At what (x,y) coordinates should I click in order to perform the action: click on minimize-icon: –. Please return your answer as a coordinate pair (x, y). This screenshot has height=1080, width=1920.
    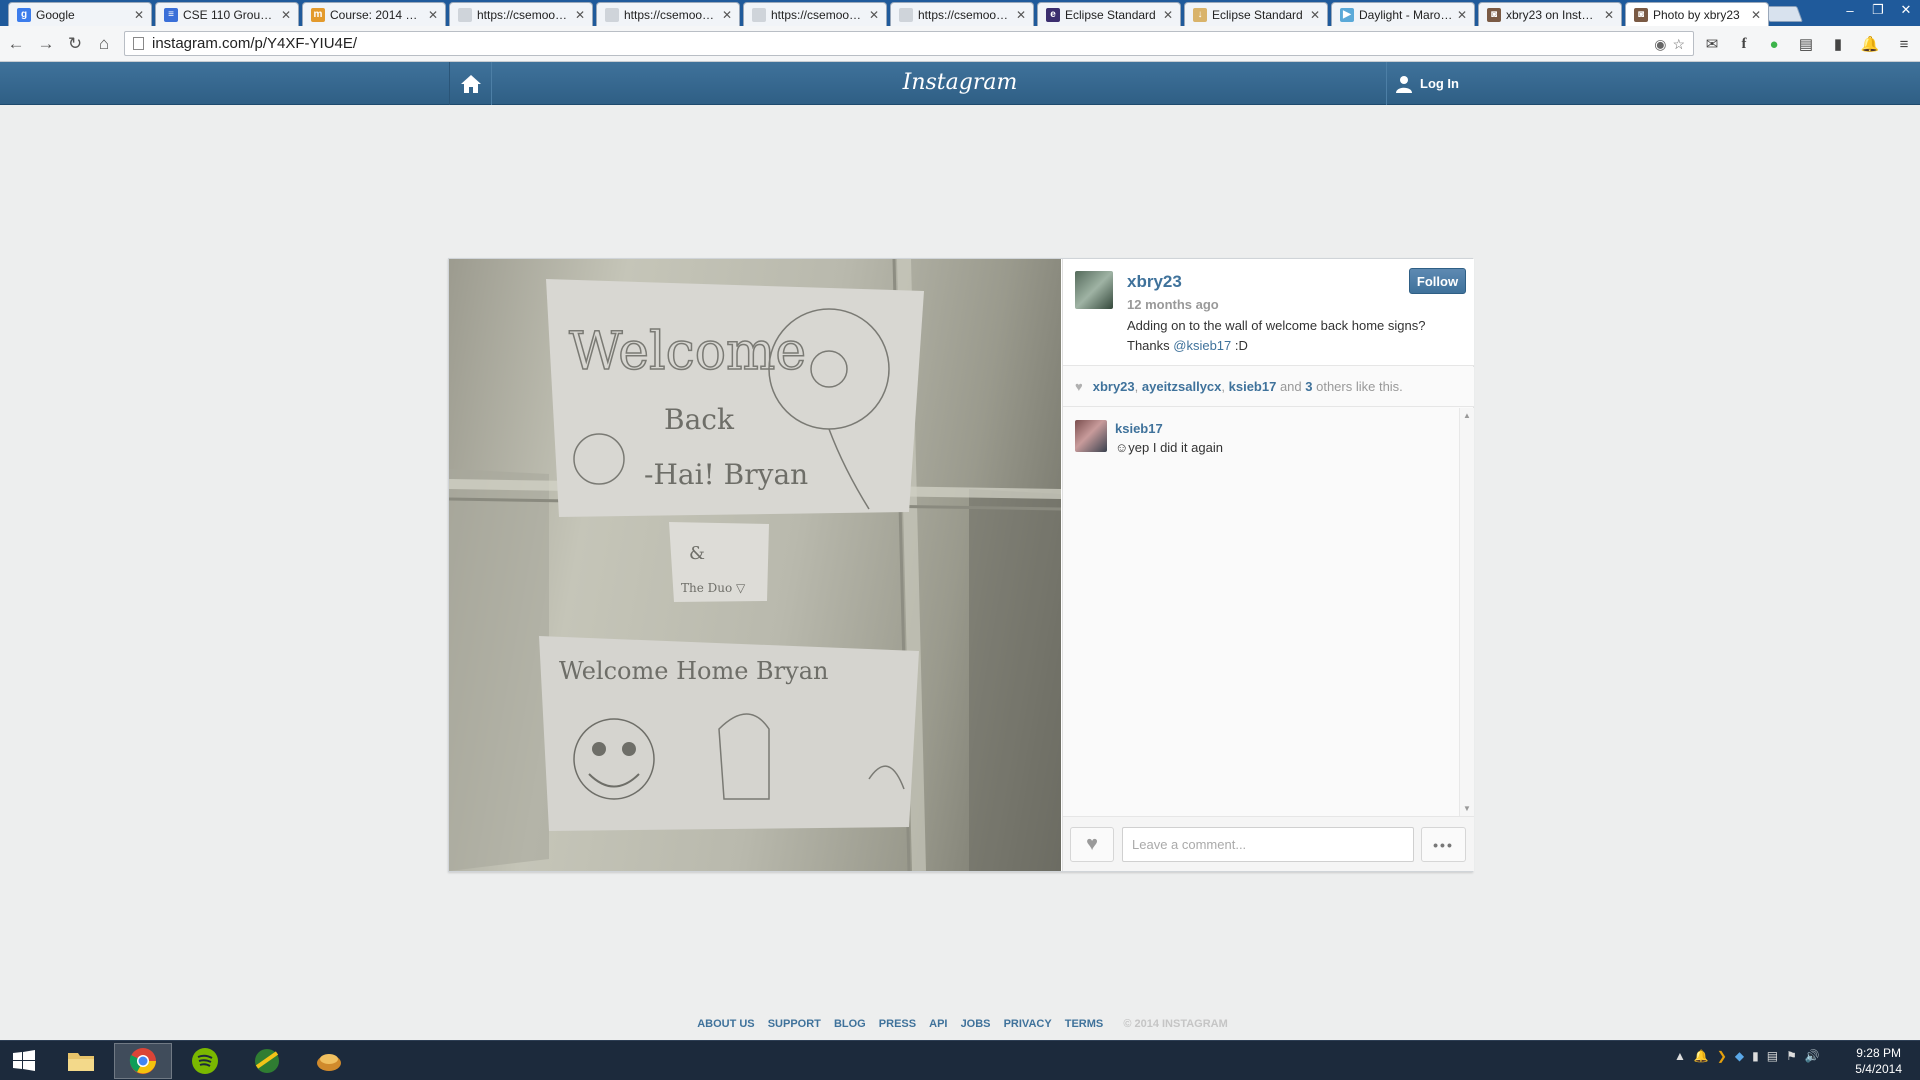
    Looking at the image, I should click on (1850, 10).